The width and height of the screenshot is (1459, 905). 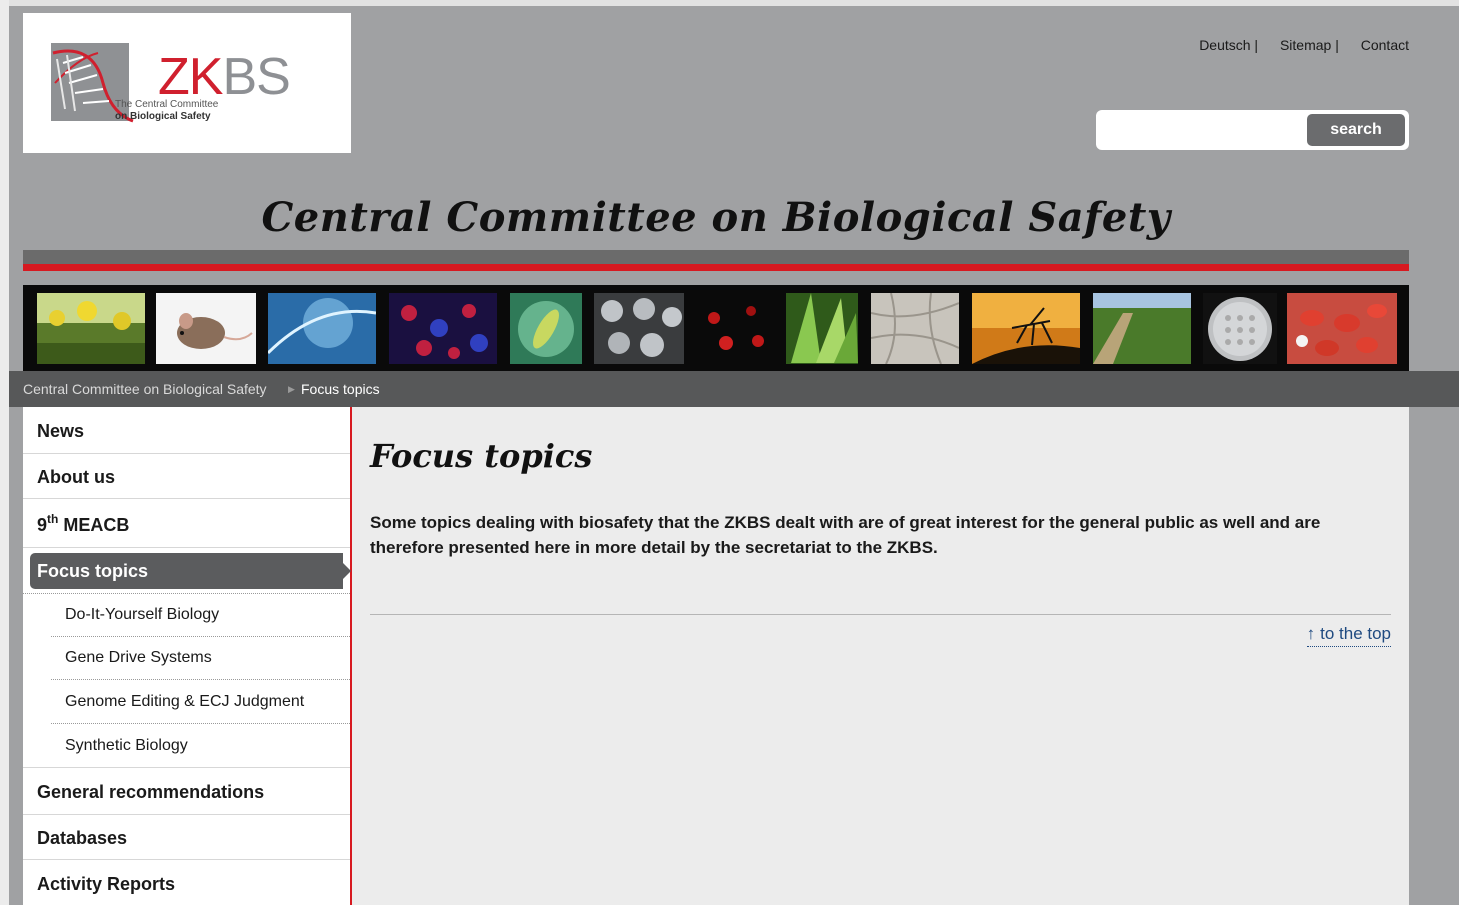 What do you see at coordinates (322, 328) in the screenshot?
I see `dna-helix-image` at bounding box center [322, 328].